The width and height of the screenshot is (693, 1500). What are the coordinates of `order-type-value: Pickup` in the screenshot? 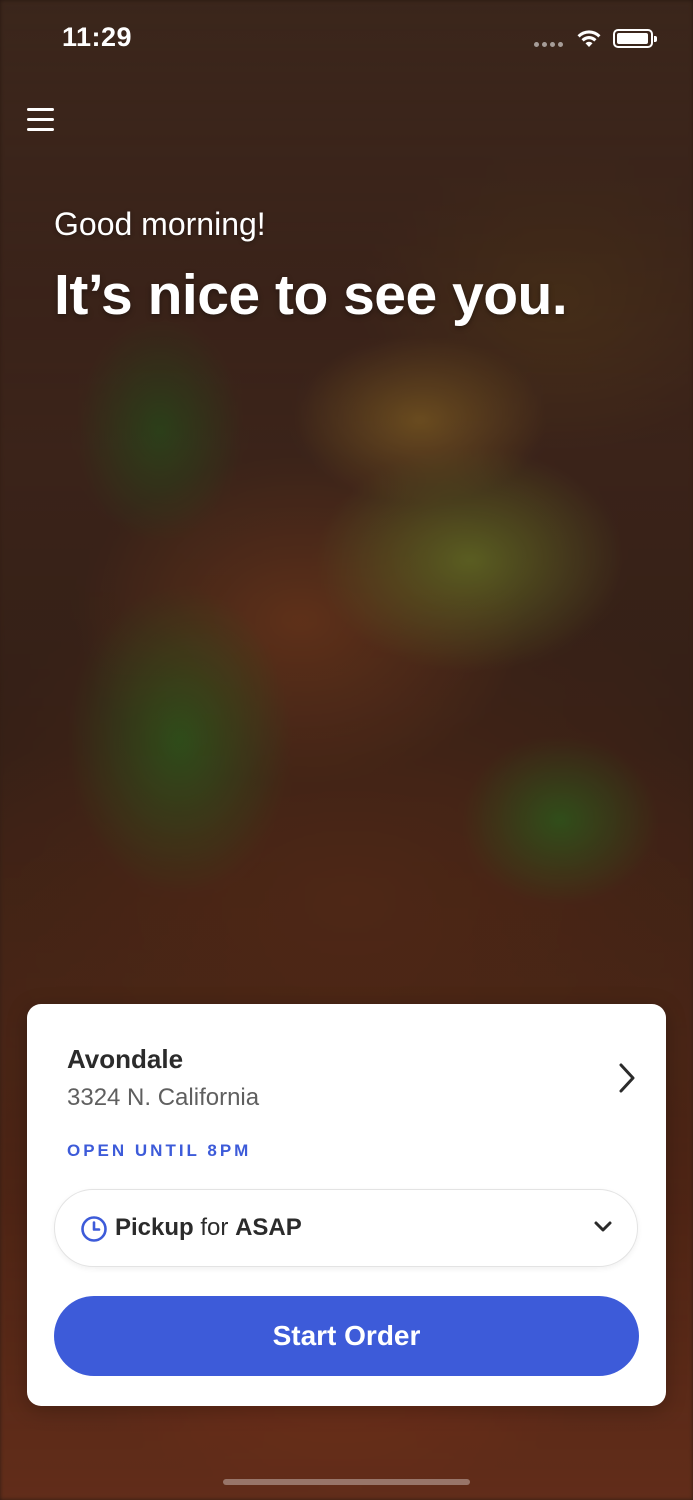 It's located at (154, 1227).